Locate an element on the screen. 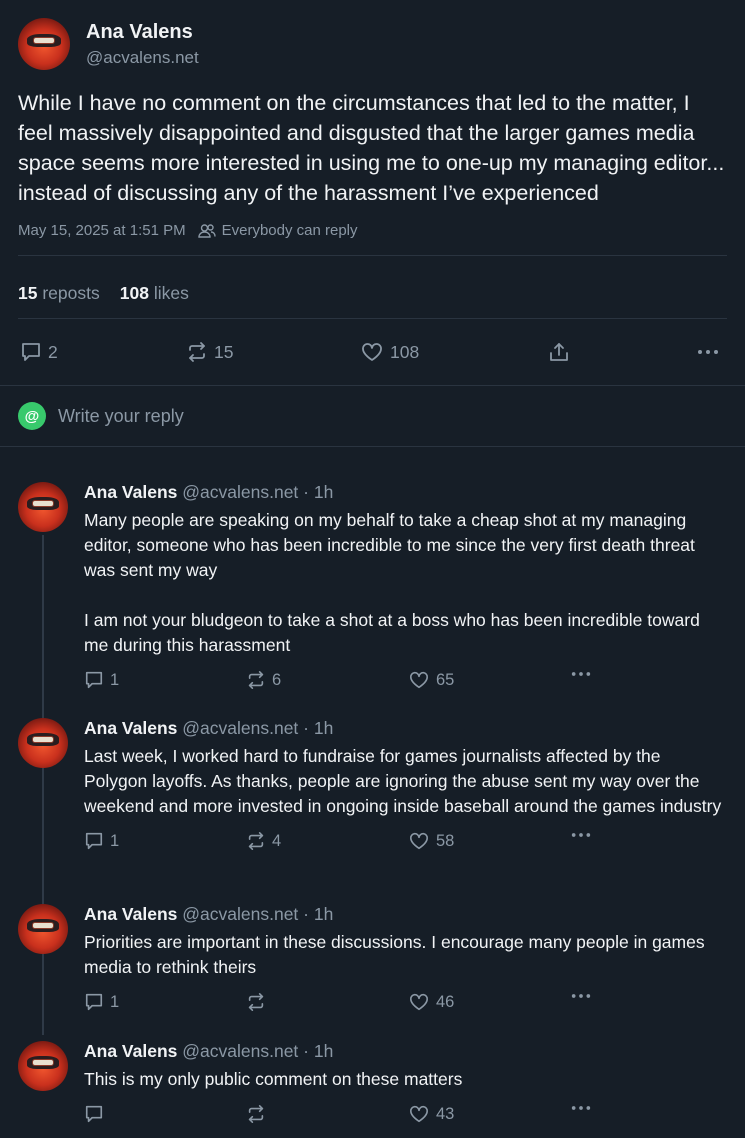 Image resolution: width=745 pixels, height=1138 pixels. post-stats: 15 reposts 108 likes is located at coordinates (372, 293).